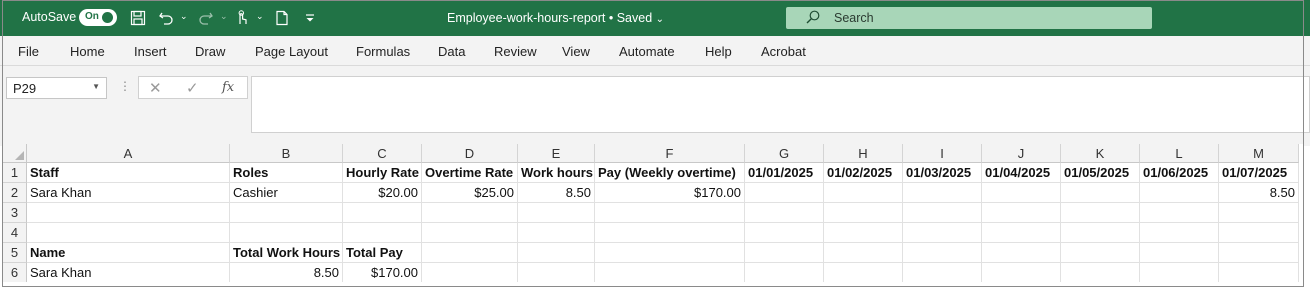 This screenshot has width=1310, height=294. Describe the element at coordinates (556, 272) in the screenshot. I see `cell-e6` at that location.